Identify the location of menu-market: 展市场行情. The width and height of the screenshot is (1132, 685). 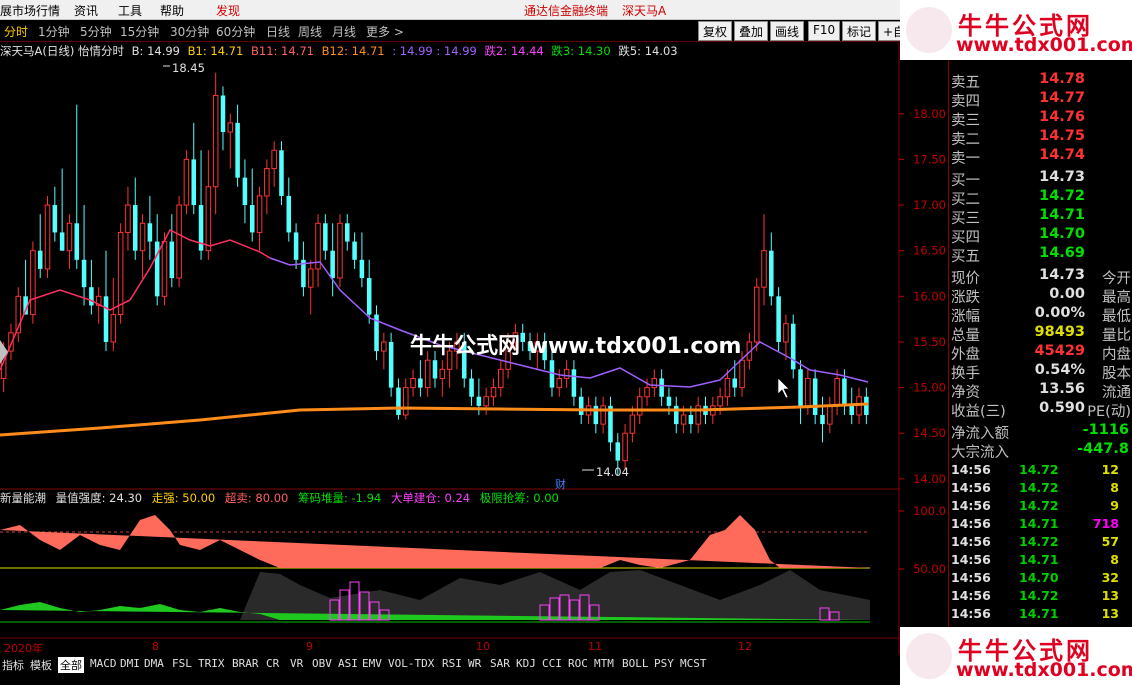
(30, 10).